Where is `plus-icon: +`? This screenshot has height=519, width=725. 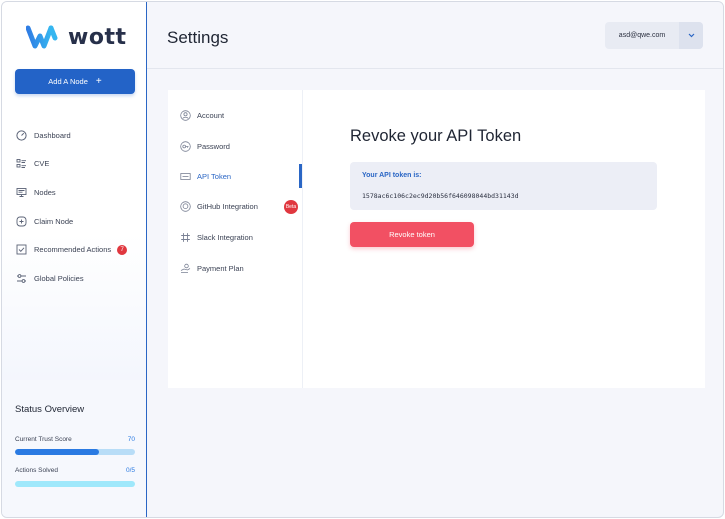 plus-icon: + is located at coordinates (98, 81).